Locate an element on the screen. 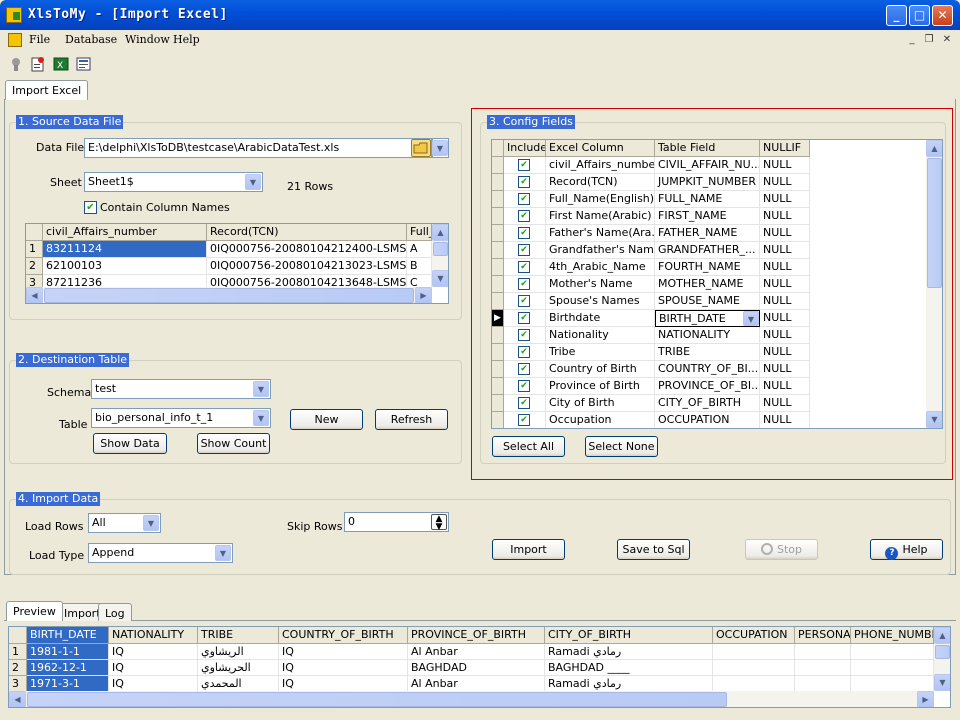 This screenshot has height=720, width=960. mdi-close-button: ✕ is located at coordinates (947, 40).